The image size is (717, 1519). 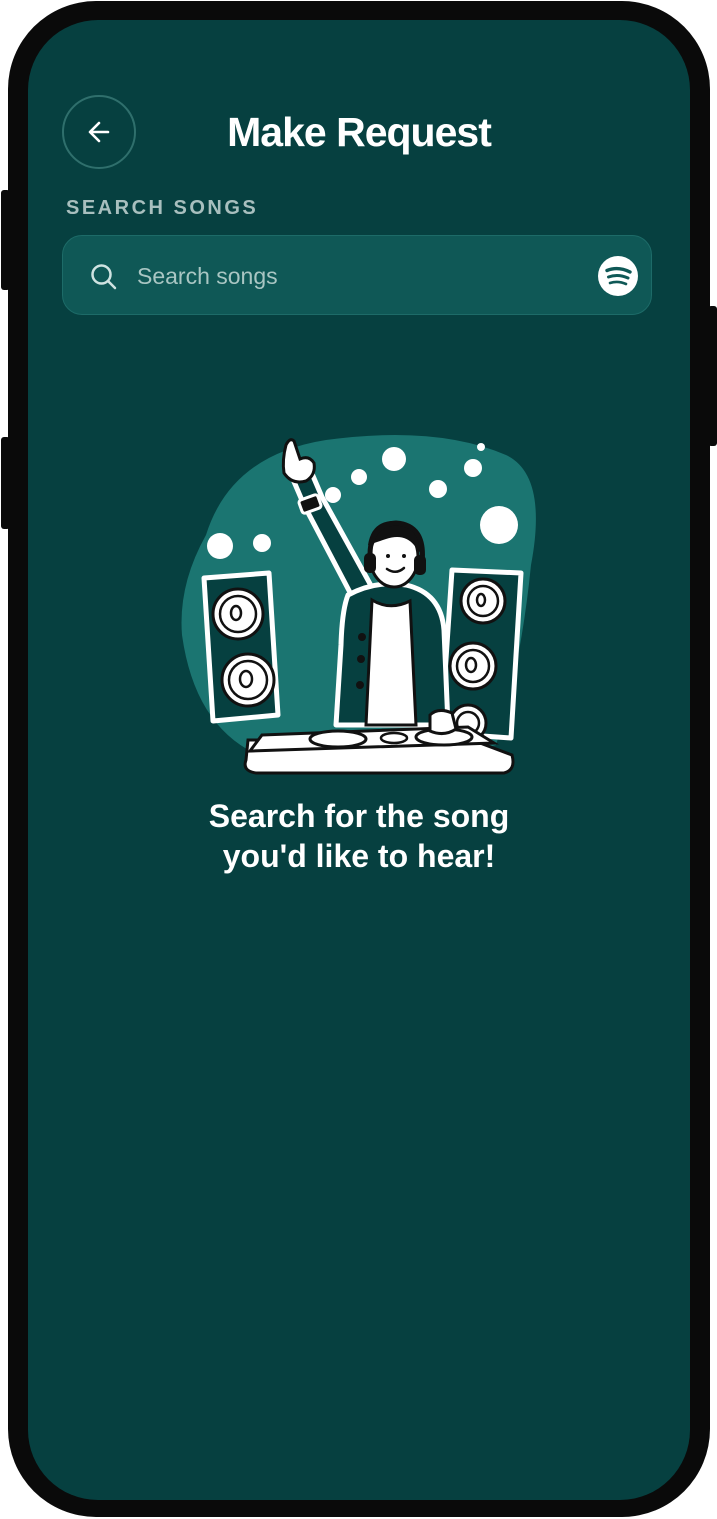 I want to click on search-box, so click(x=357, y=275).